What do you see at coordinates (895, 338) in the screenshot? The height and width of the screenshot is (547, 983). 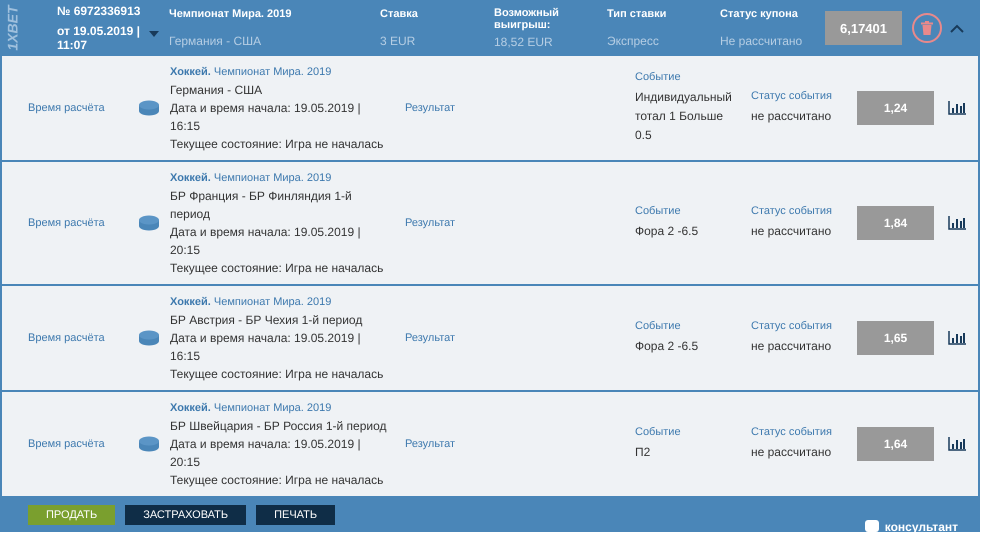 I see `odds-value: 1,65` at bounding box center [895, 338].